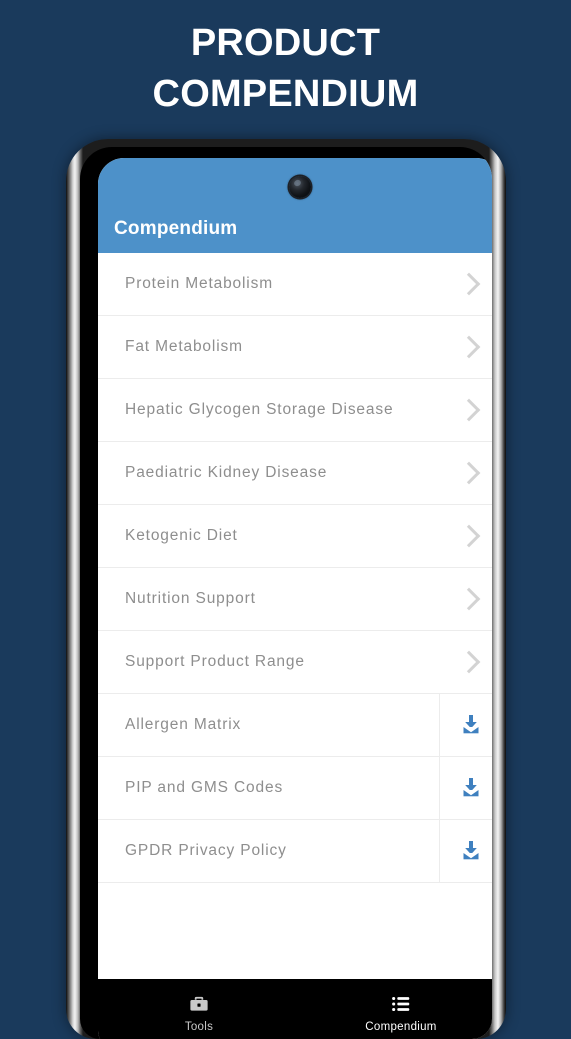  I want to click on list-item: Hepatic Glycogen Storage Disease, so click(295, 410).